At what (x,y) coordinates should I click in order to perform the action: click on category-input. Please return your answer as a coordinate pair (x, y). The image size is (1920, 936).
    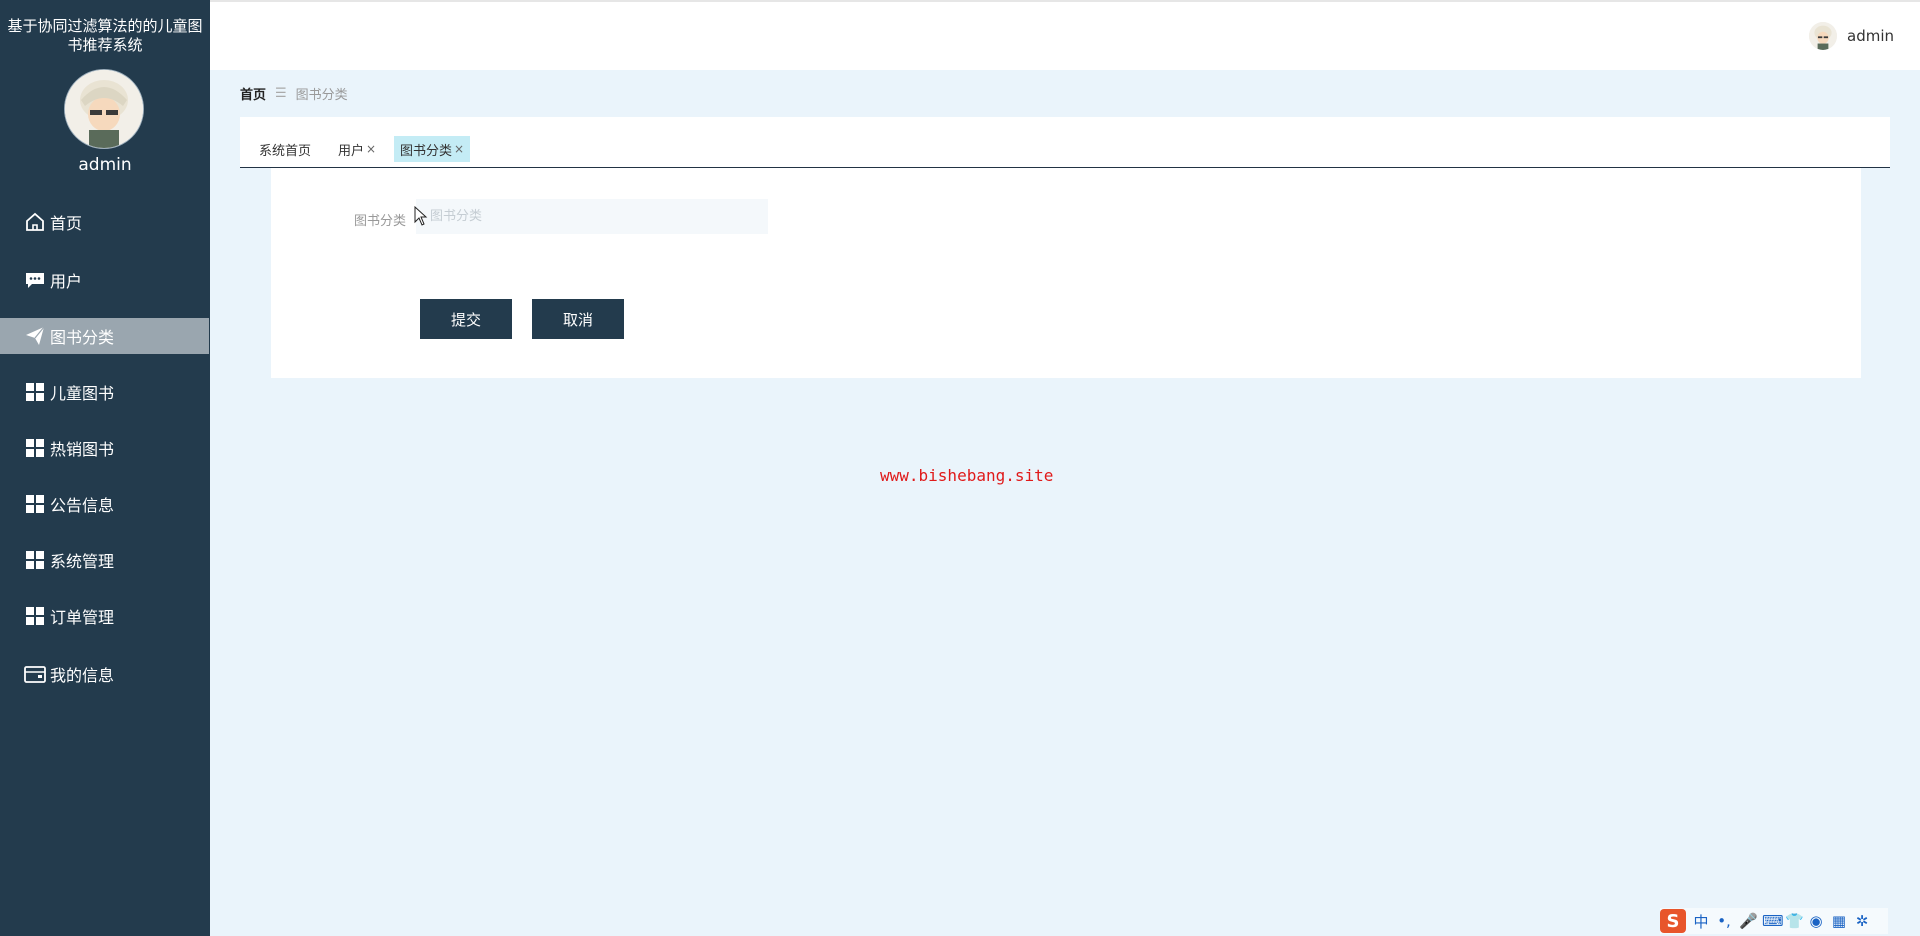
    Looking at the image, I should click on (592, 216).